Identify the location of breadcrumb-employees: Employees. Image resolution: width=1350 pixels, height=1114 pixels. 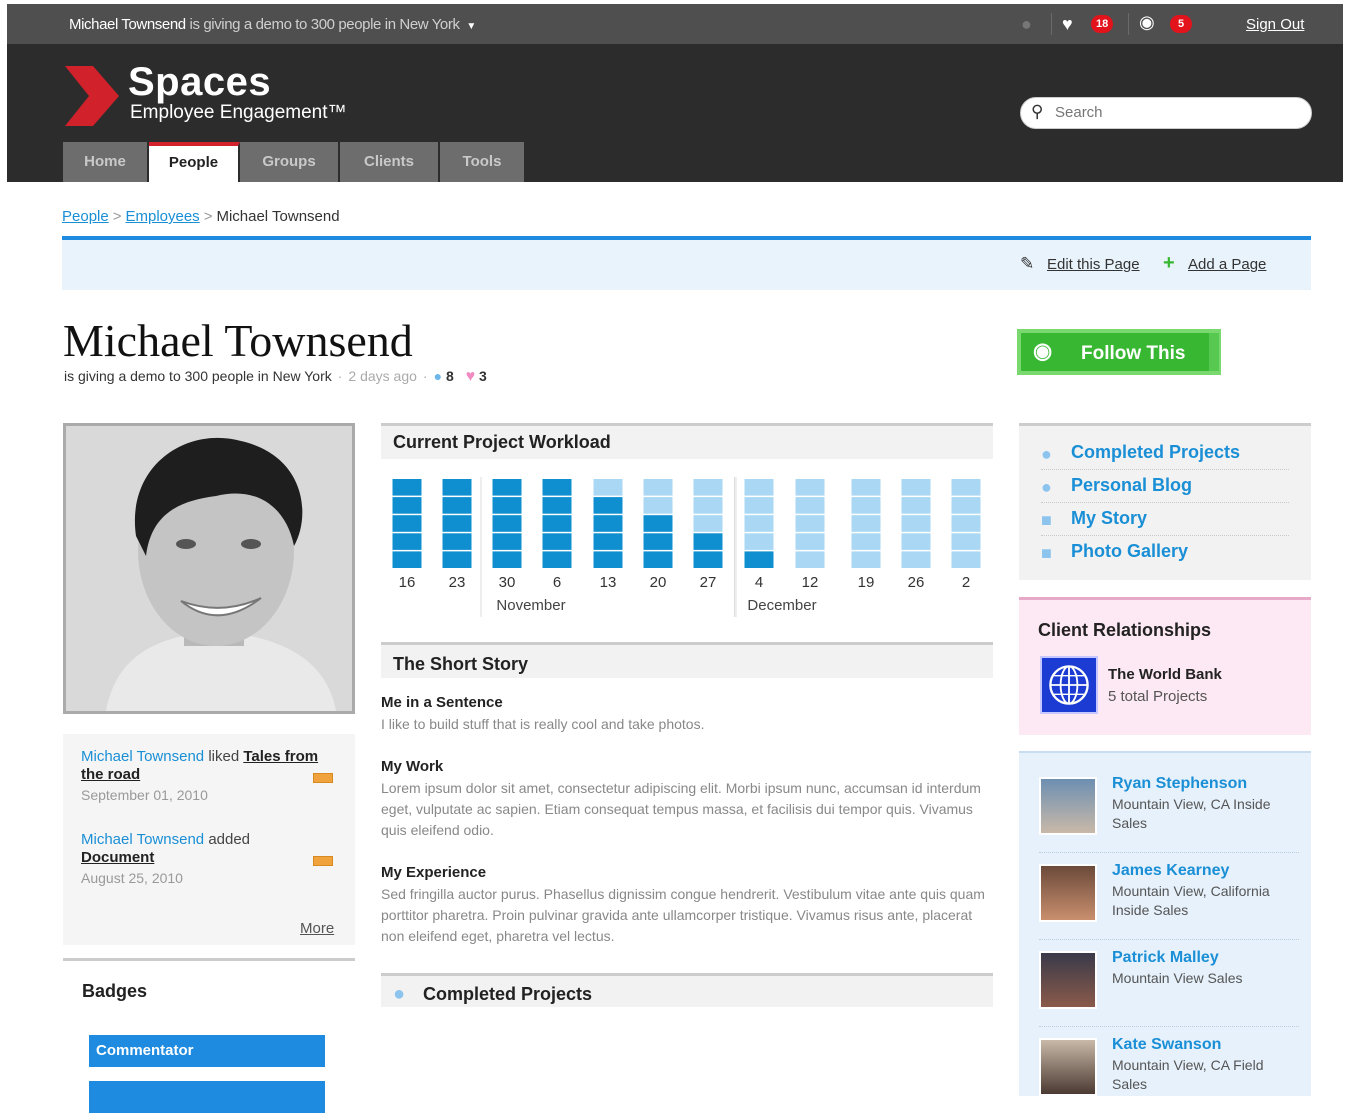
(162, 216).